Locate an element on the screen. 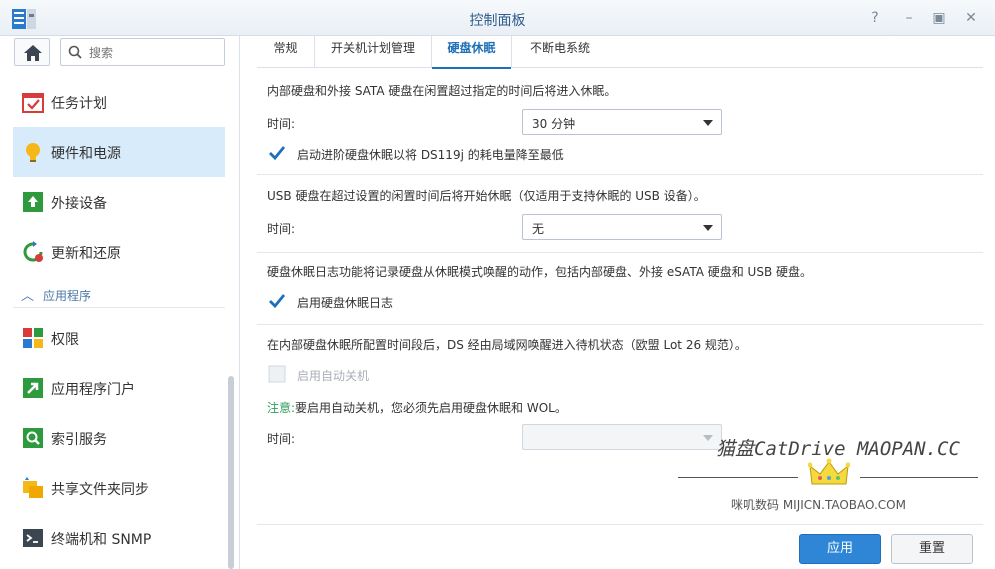 This screenshot has width=995, height=569. hibernation-log-label: 启用硬盘休眠日志 is located at coordinates (345, 303).